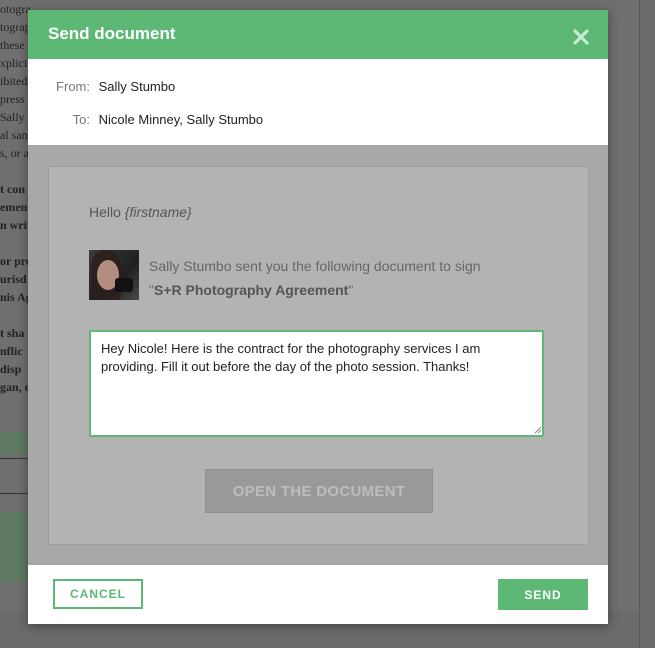 This screenshot has width=655, height=648. Describe the element at coordinates (81, 119) in the screenshot. I see `to-label: To:` at that location.